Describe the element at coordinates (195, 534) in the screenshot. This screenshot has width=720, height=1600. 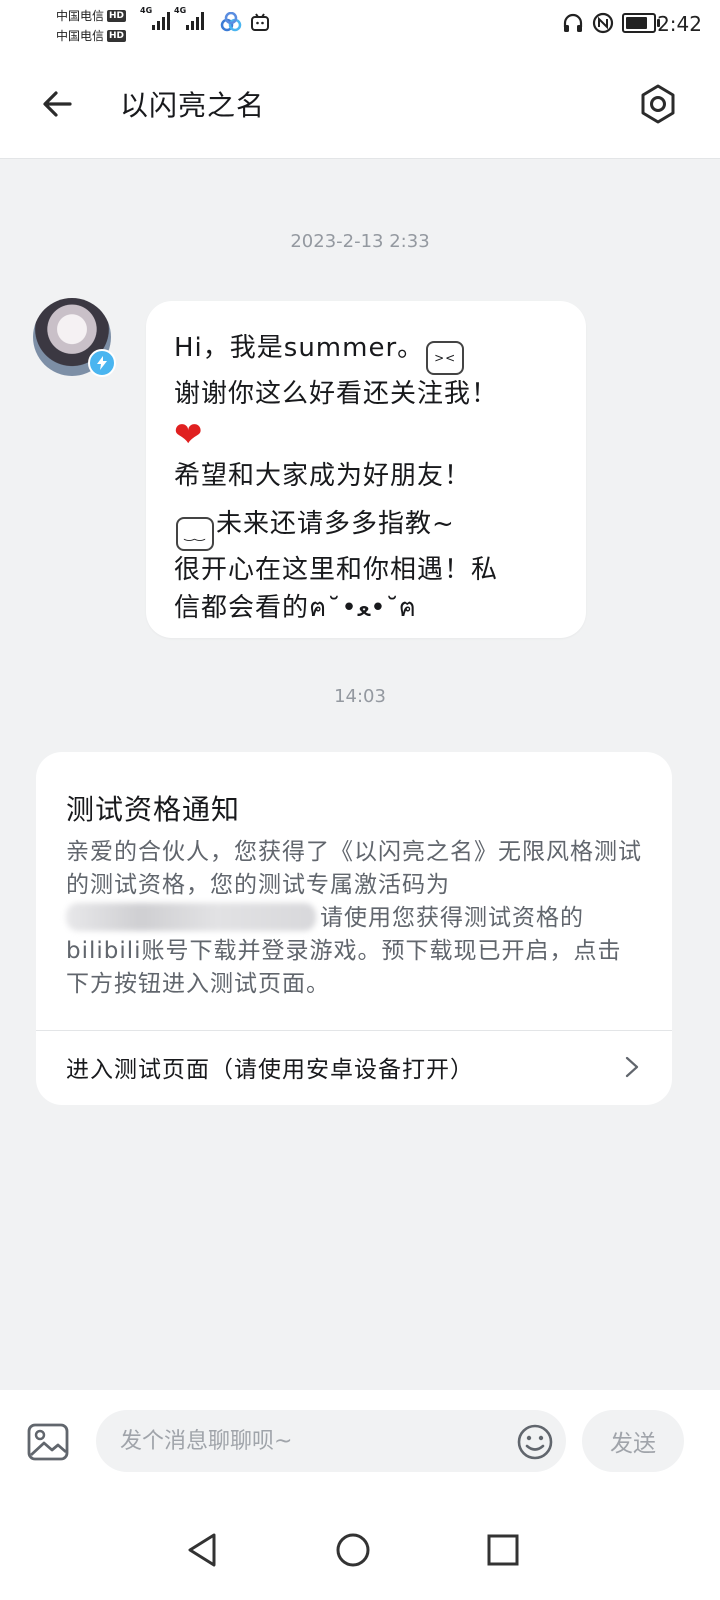
I see `bilibili-tv-emoji-icon: ‿‿` at that location.